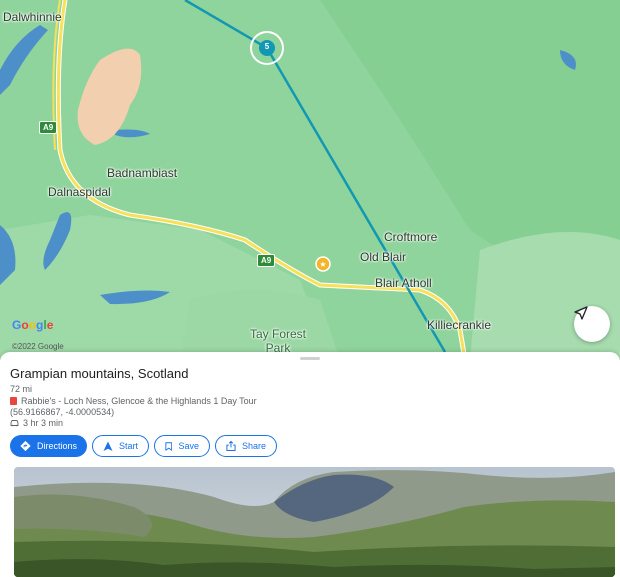 Image resolution: width=620 pixels, height=577 pixels. What do you see at coordinates (33, 325) in the screenshot?
I see `google-logo: Google` at bounding box center [33, 325].